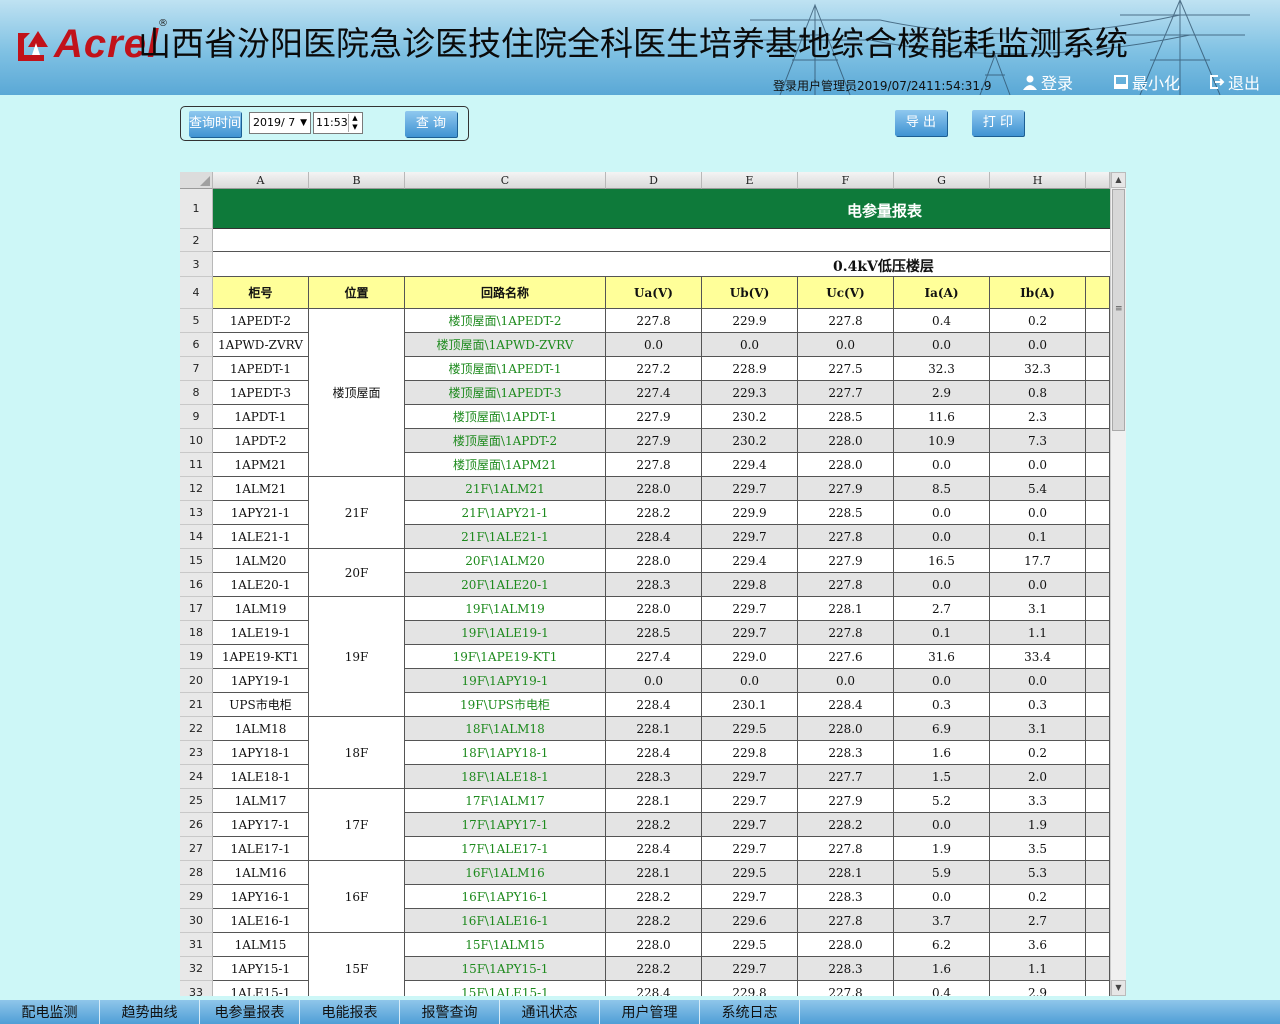 The image size is (1280, 1024). I want to click on minimize-button: 最小化, so click(1146, 82).